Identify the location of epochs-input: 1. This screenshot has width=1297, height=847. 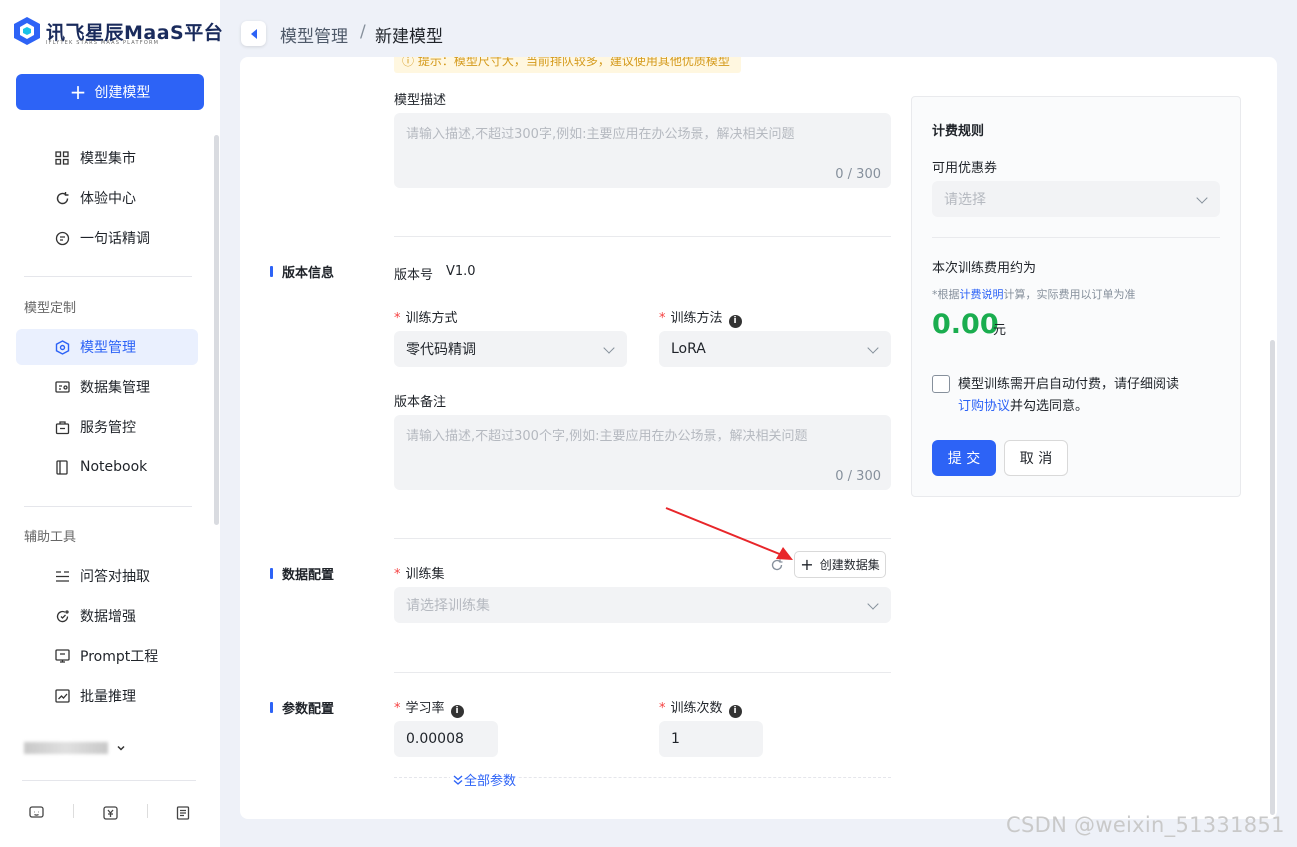
(711, 739).